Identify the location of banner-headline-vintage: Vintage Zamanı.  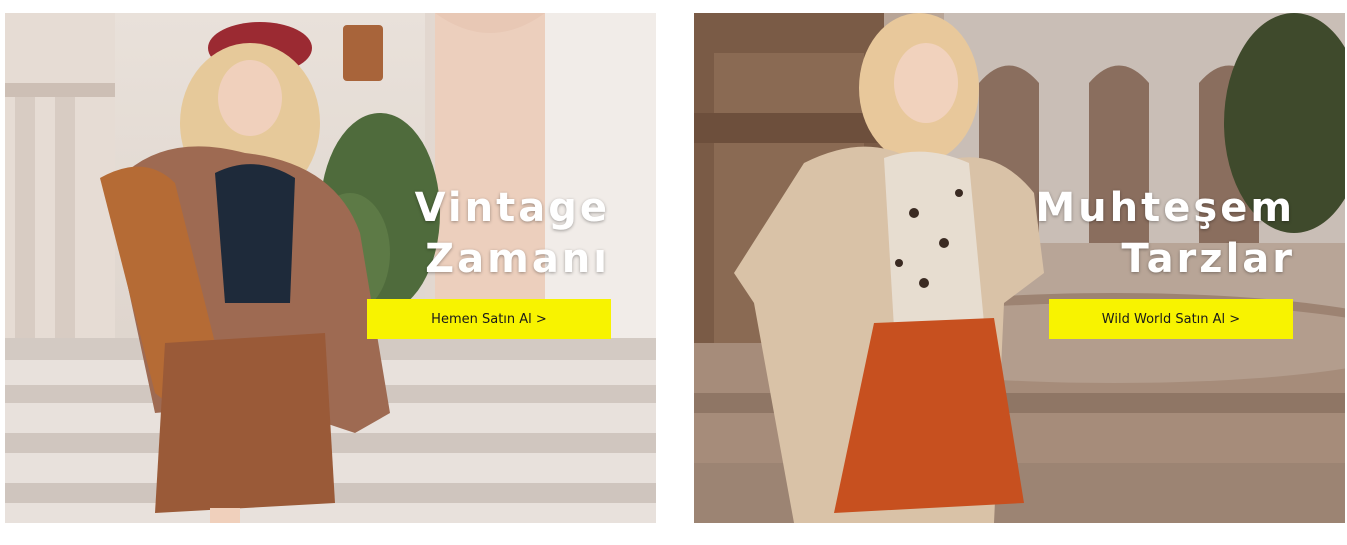
(512, 234).